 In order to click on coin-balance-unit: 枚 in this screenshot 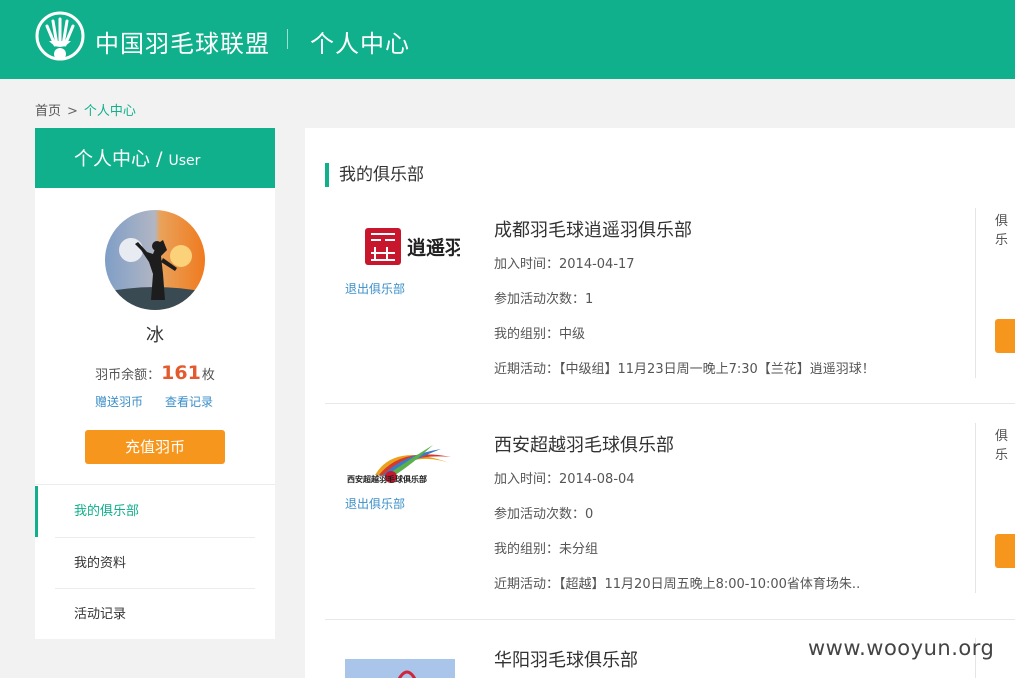, I will do `click(208, 375)`.